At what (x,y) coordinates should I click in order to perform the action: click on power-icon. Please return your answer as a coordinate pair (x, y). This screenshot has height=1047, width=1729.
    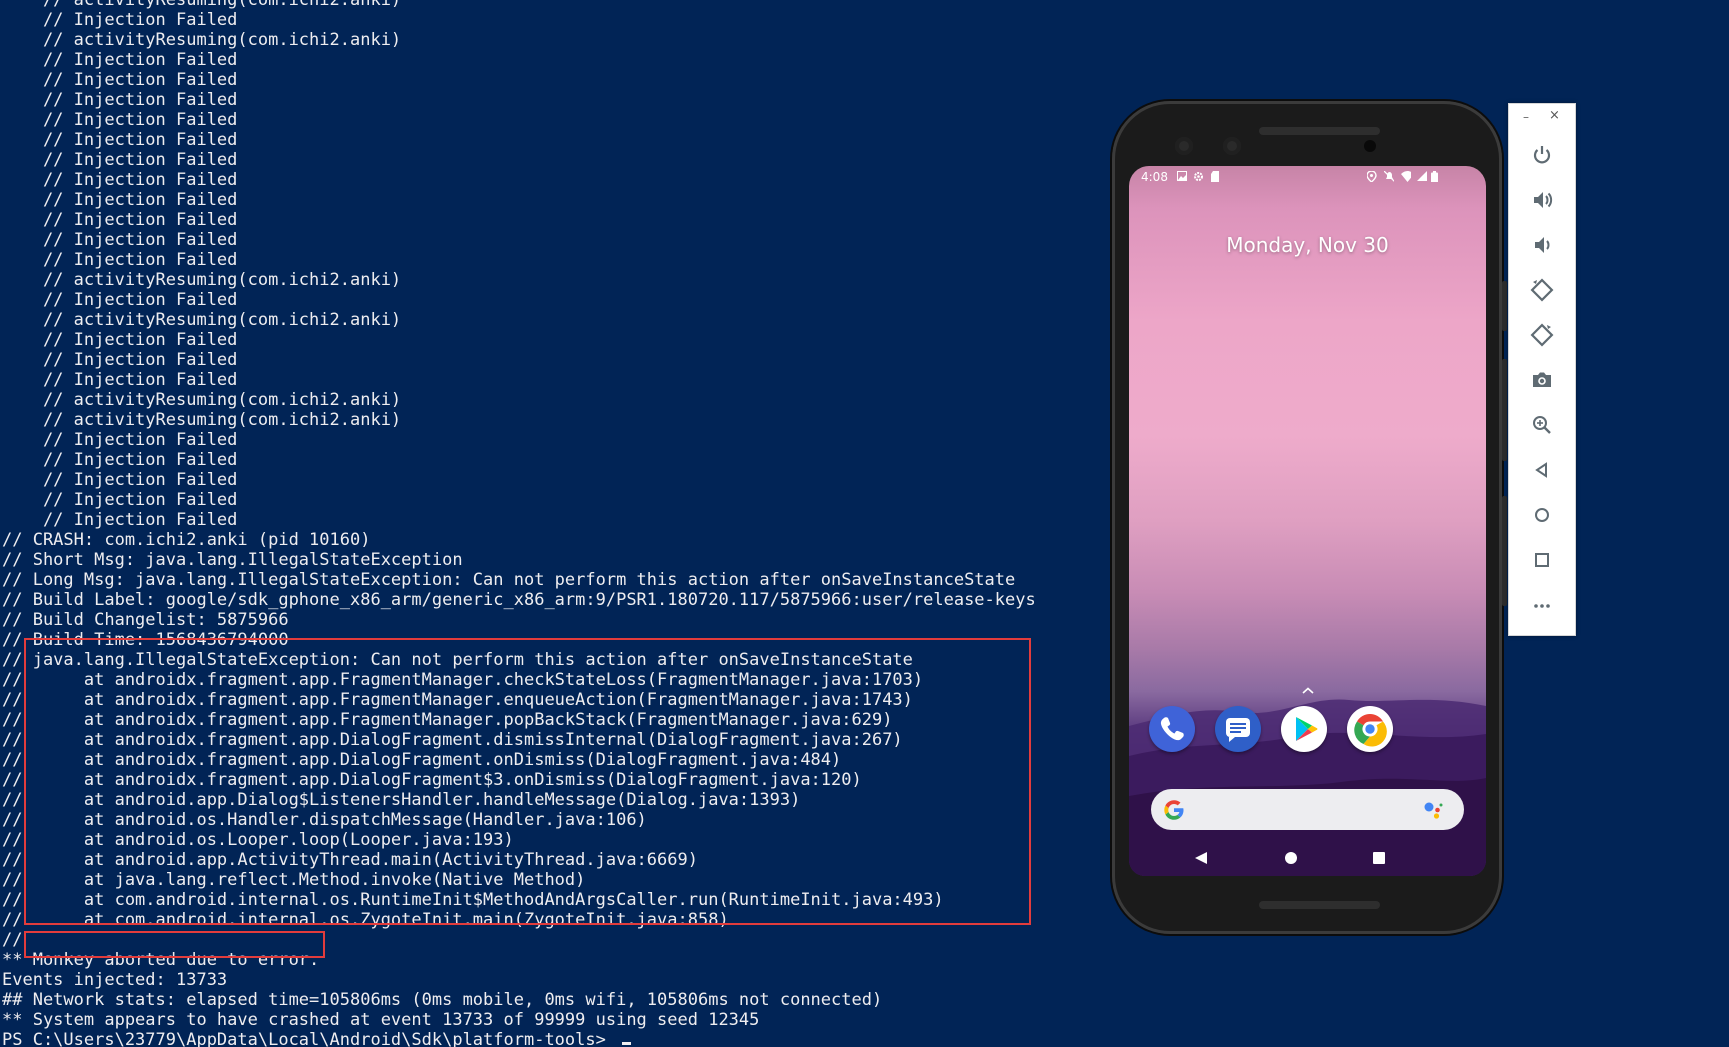
    Looking at the image, I should click on (1542, 155).